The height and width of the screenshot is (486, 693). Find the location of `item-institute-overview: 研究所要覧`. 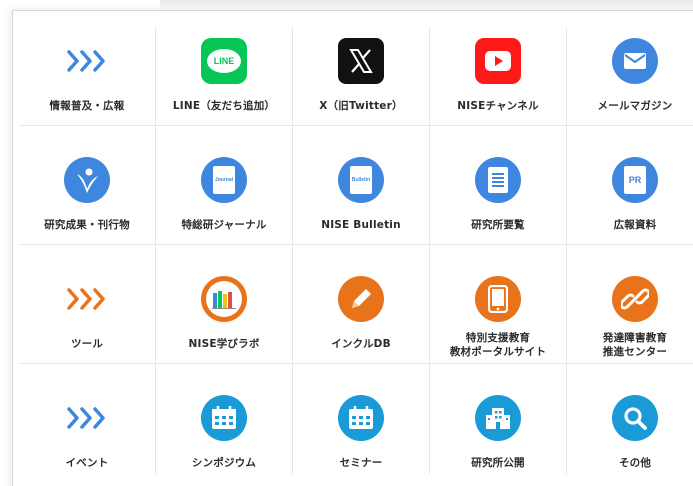

item-institute-overview: 研究所要覧 is located at coordinates (498, 185).